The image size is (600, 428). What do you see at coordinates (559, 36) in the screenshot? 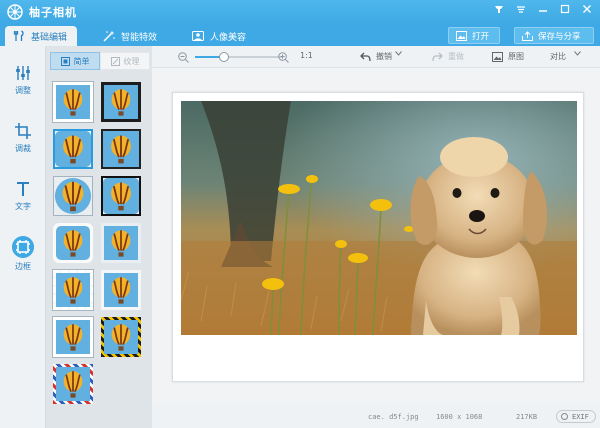
I see `save-share-label: 保存与分享` at bounding box center [559, 36].